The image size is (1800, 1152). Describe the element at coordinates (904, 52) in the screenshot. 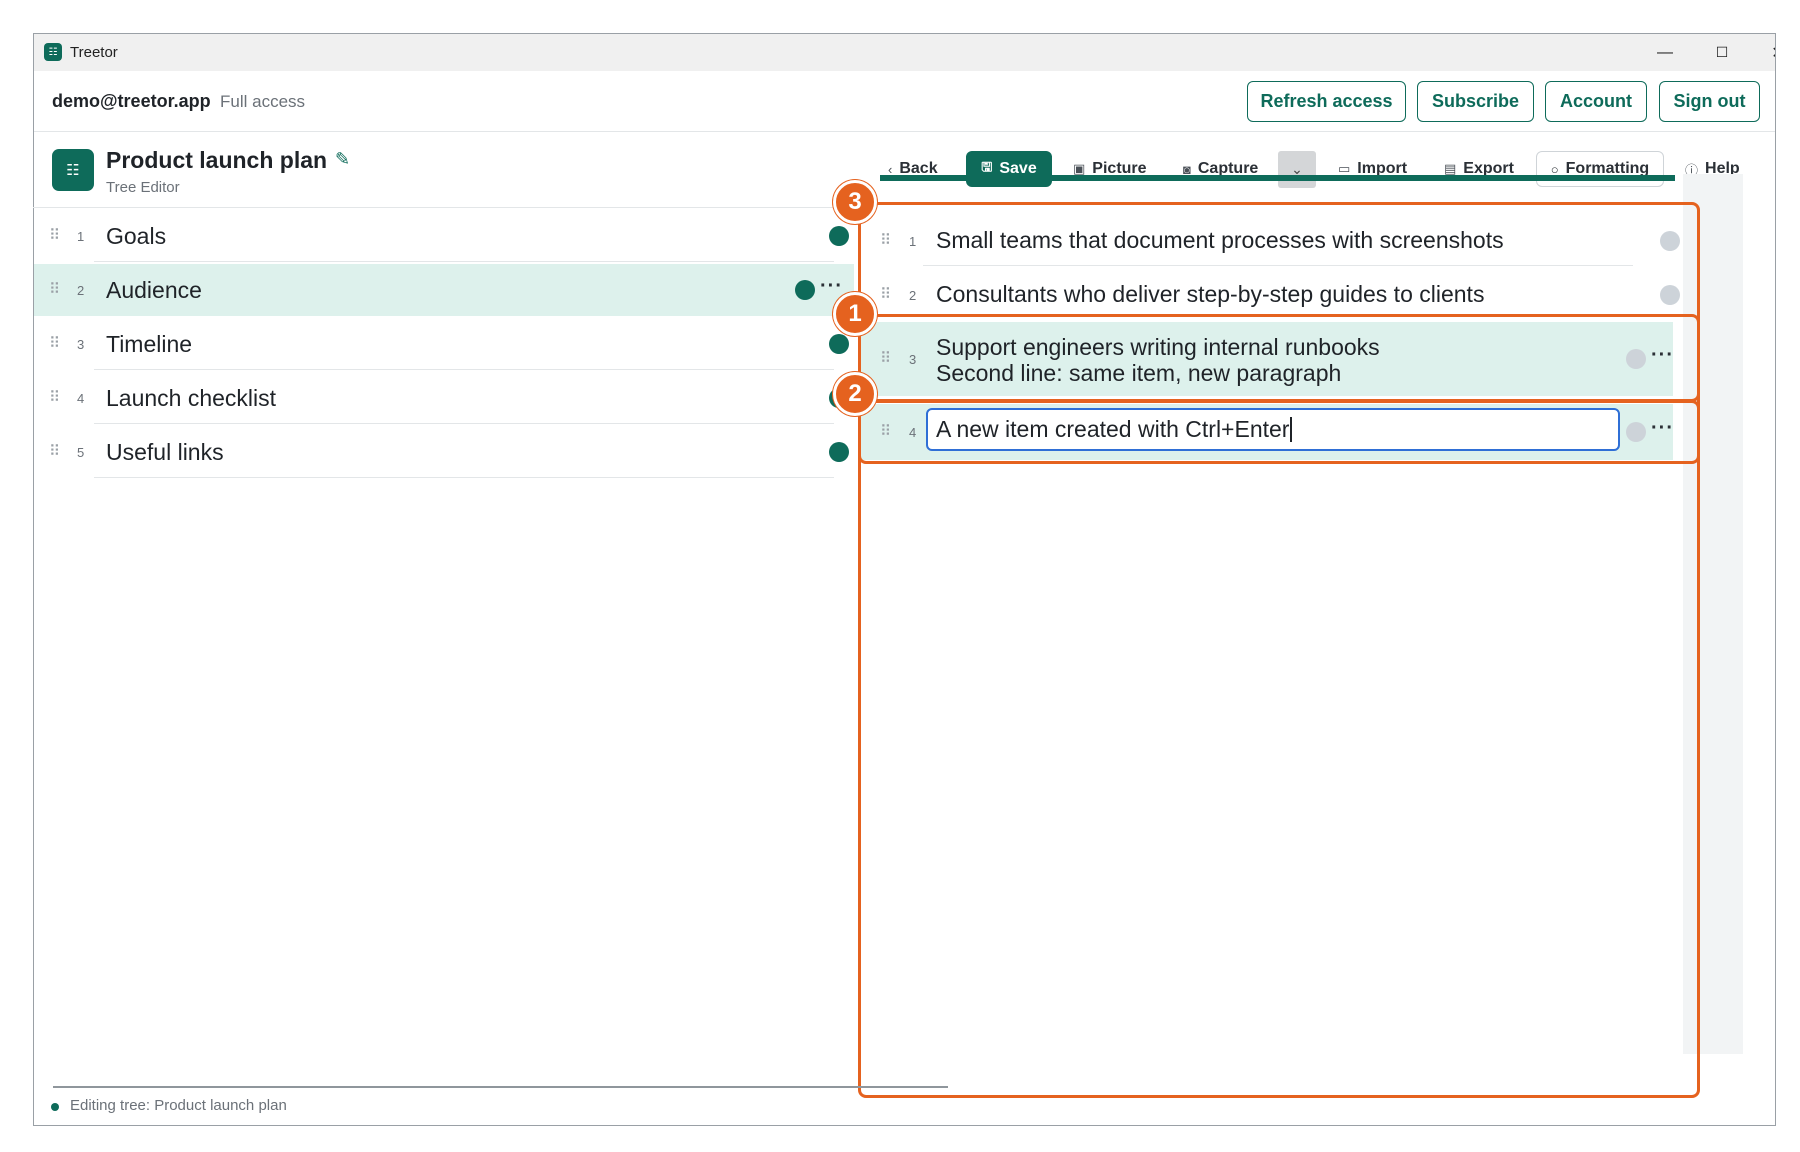

I see `title-bar: ☷ Treetor — ☐ ✕` at that location.